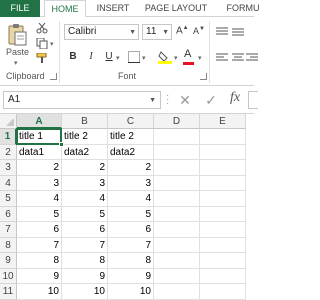 The width and height of the screenshot is (320, 300). Describe the element at coordinates (113, 8) in the screenshot. I see `tab-insert: INSERT` at that location.